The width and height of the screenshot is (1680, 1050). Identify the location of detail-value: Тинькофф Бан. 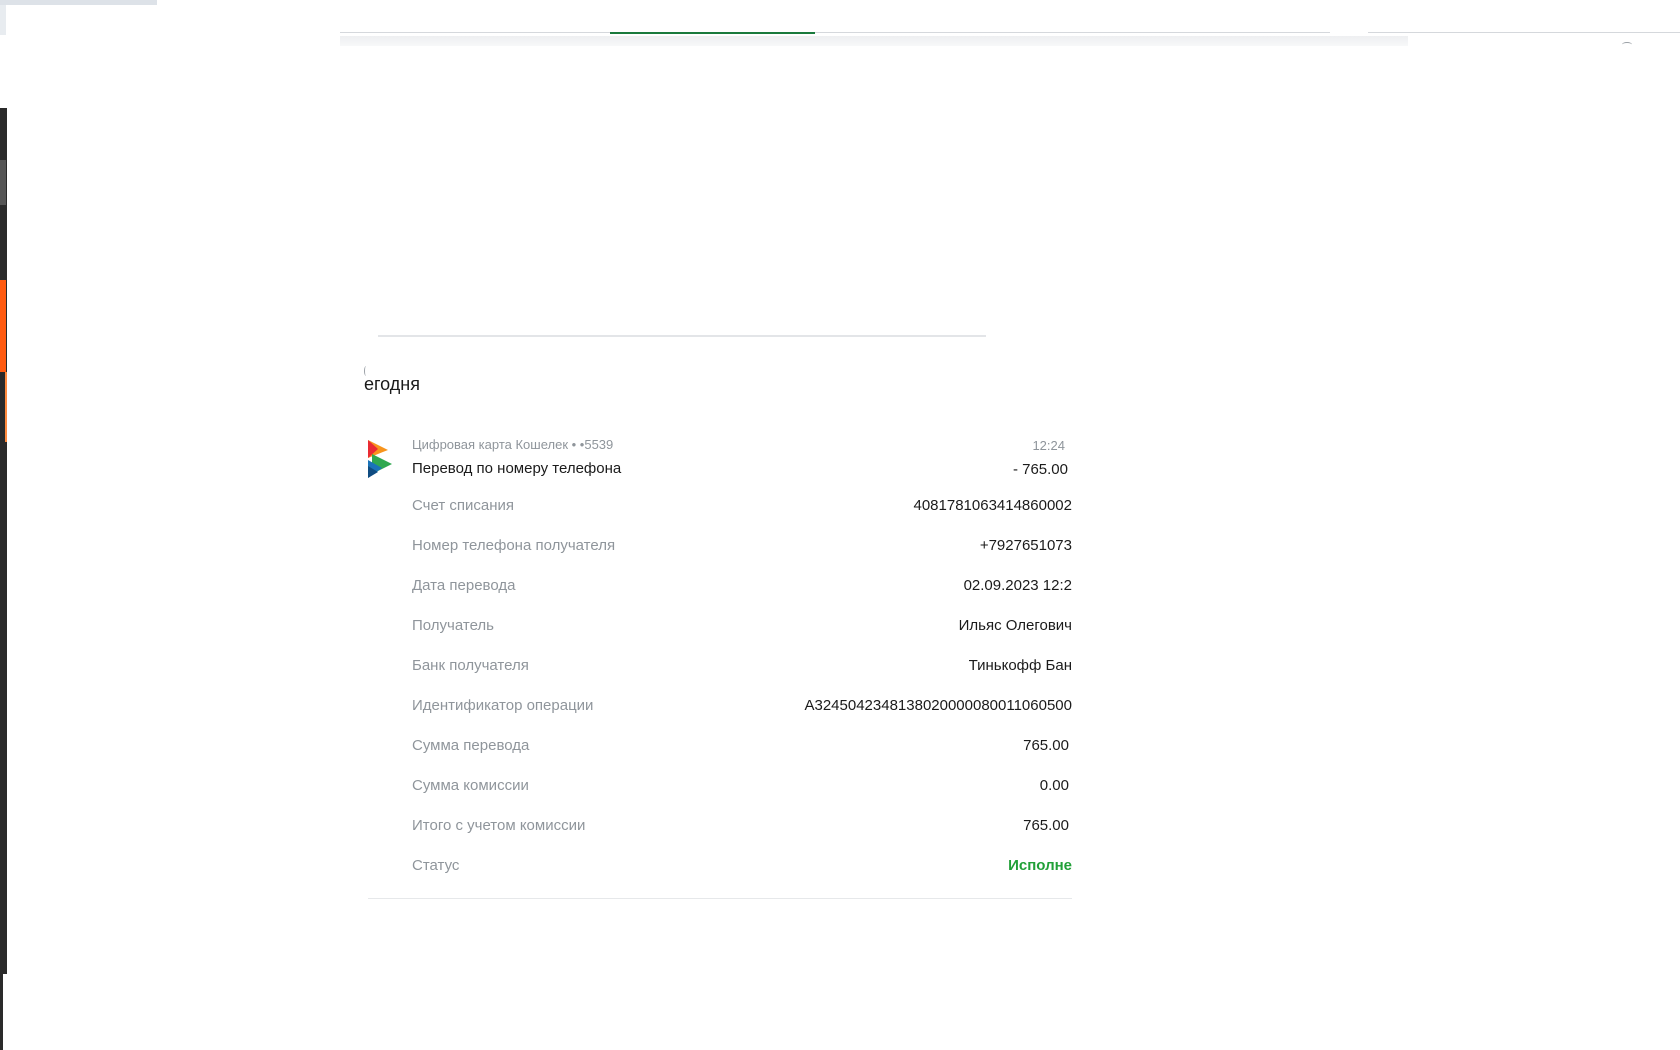
(1020, 665).